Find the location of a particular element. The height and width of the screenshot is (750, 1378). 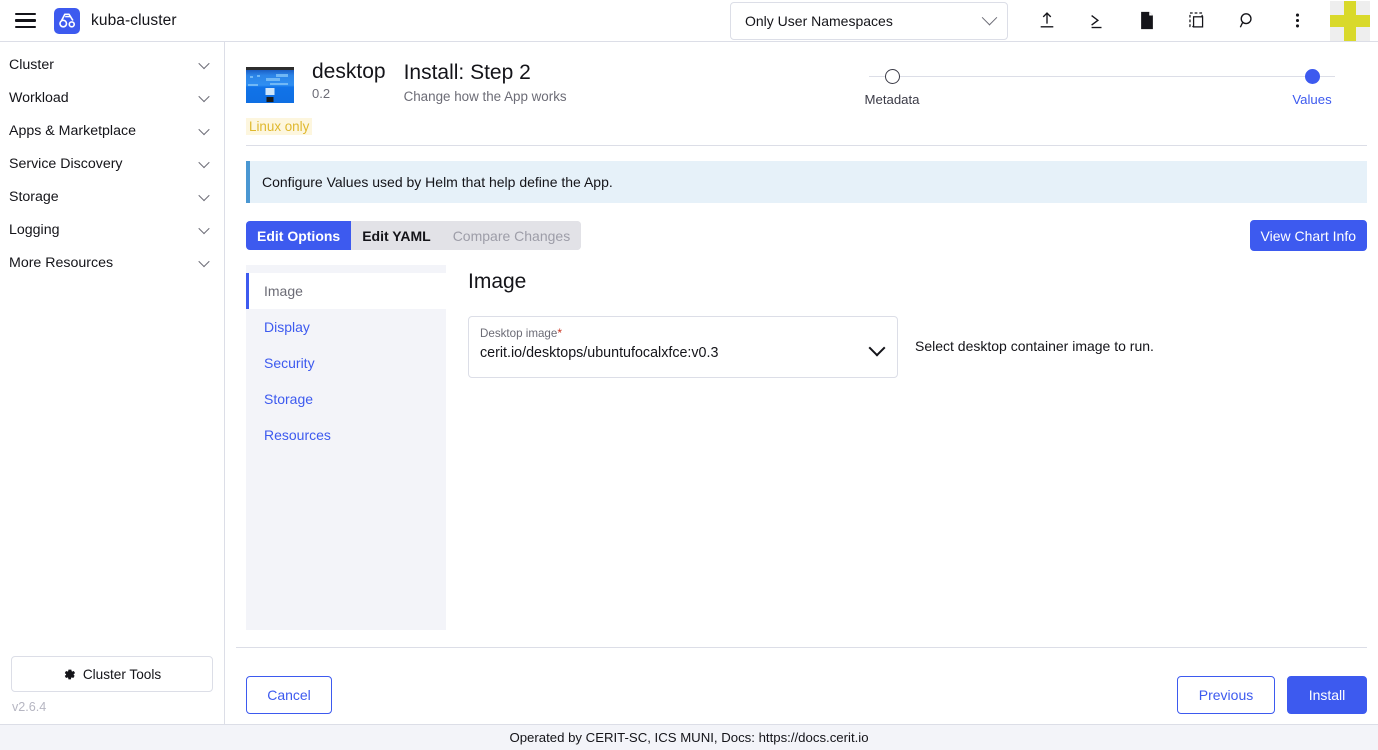

cluster-name: kuba-cluster is located at coordinates (134, 20).